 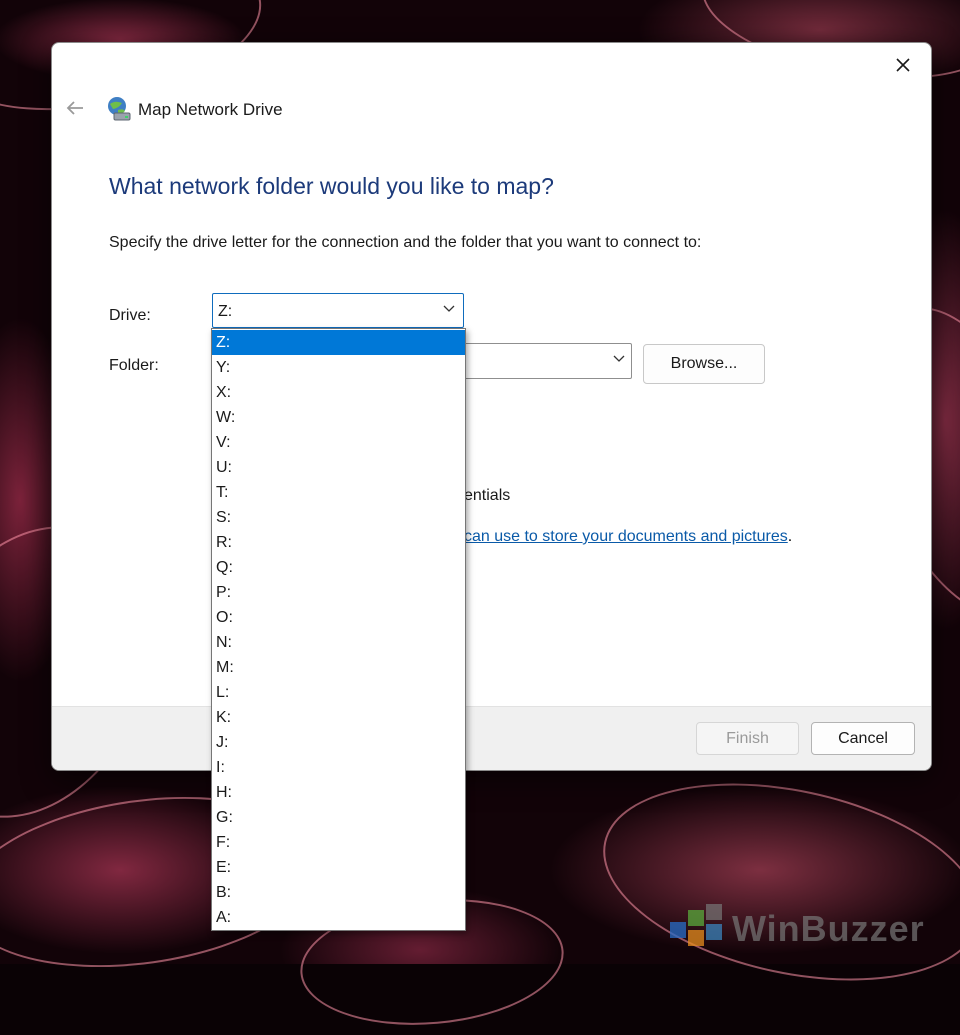 What do you see at coordinates (225, 311) in the screenshot?
I see `drive-select-value: Z:` at bounding box center [225, 311].